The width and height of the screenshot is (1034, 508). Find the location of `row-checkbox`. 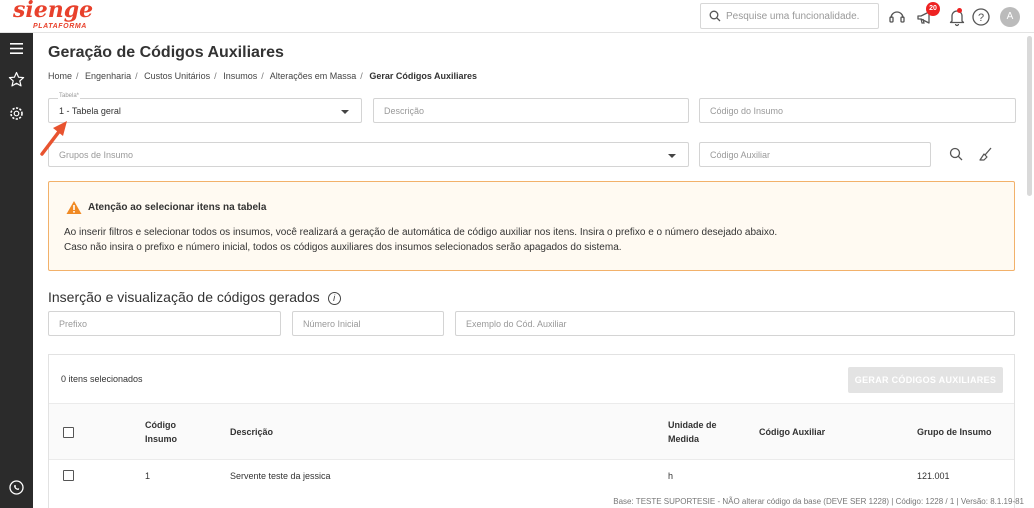

row-checkbox is located at coordinates (68, 475).